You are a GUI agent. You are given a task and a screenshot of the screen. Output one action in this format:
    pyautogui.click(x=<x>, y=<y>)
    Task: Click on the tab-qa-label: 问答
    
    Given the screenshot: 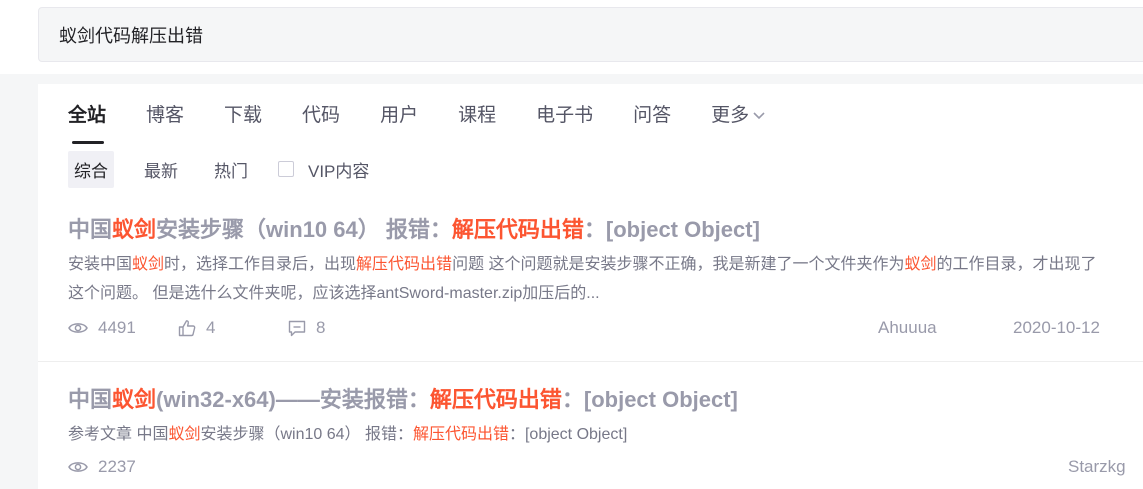 What is the action you would take?
    pyautogui.click(x=652, y=115)
    